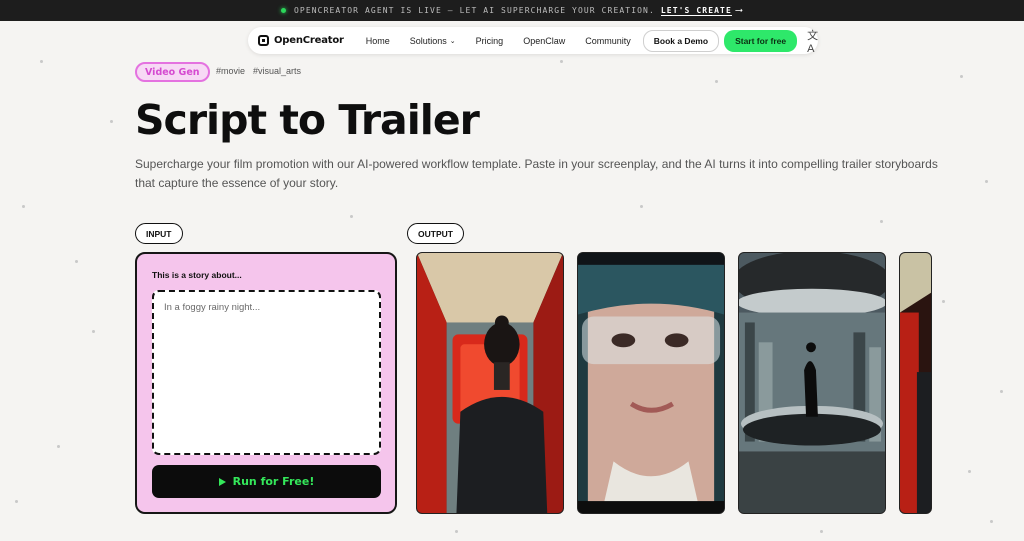  I want to click on nav-link-pricing: Pricing, so click(490, 41).